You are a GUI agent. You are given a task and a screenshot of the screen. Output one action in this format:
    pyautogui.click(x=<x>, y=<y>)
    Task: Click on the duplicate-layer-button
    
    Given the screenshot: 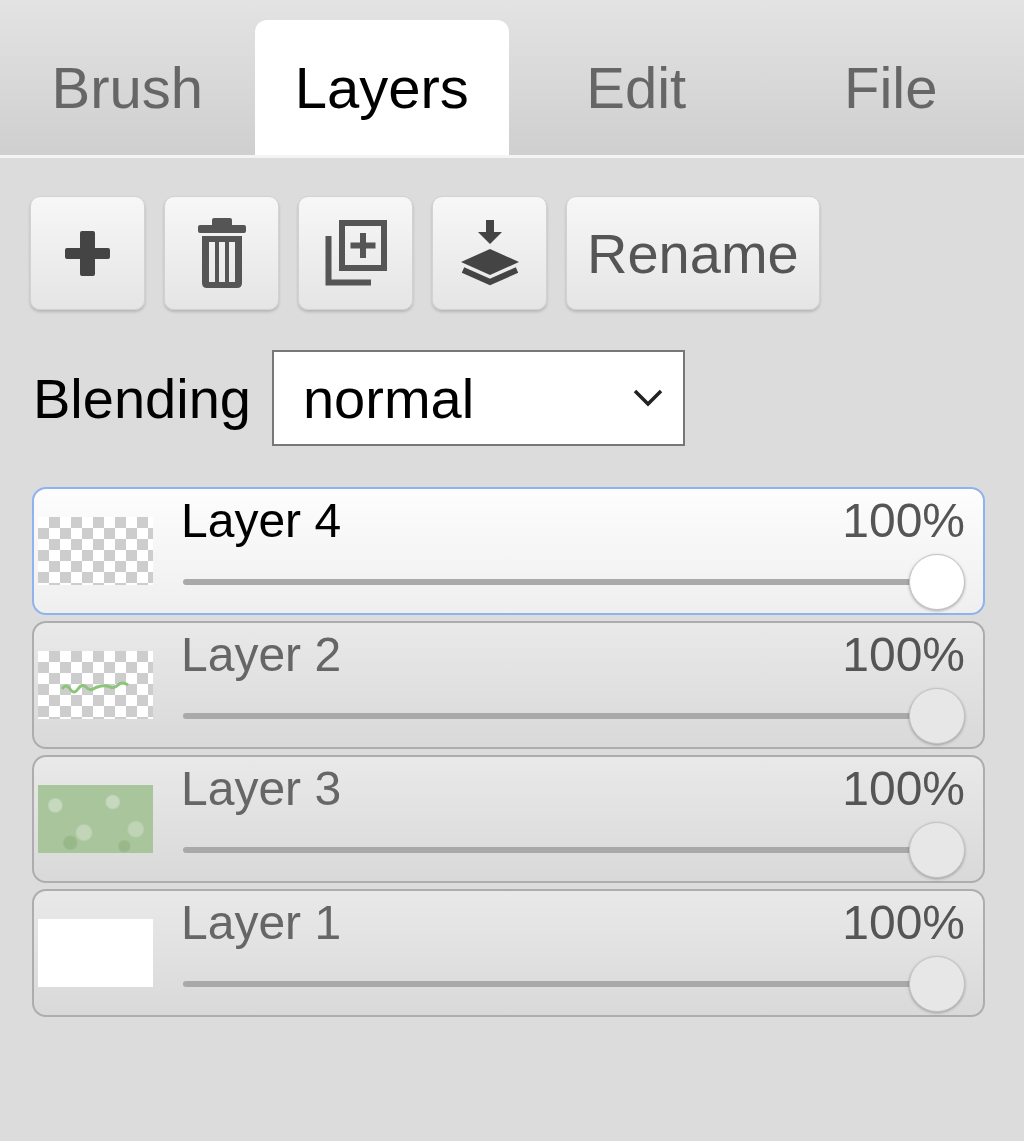 What is the action you would take?
    pyautogui.click(x=355, y=253)
    